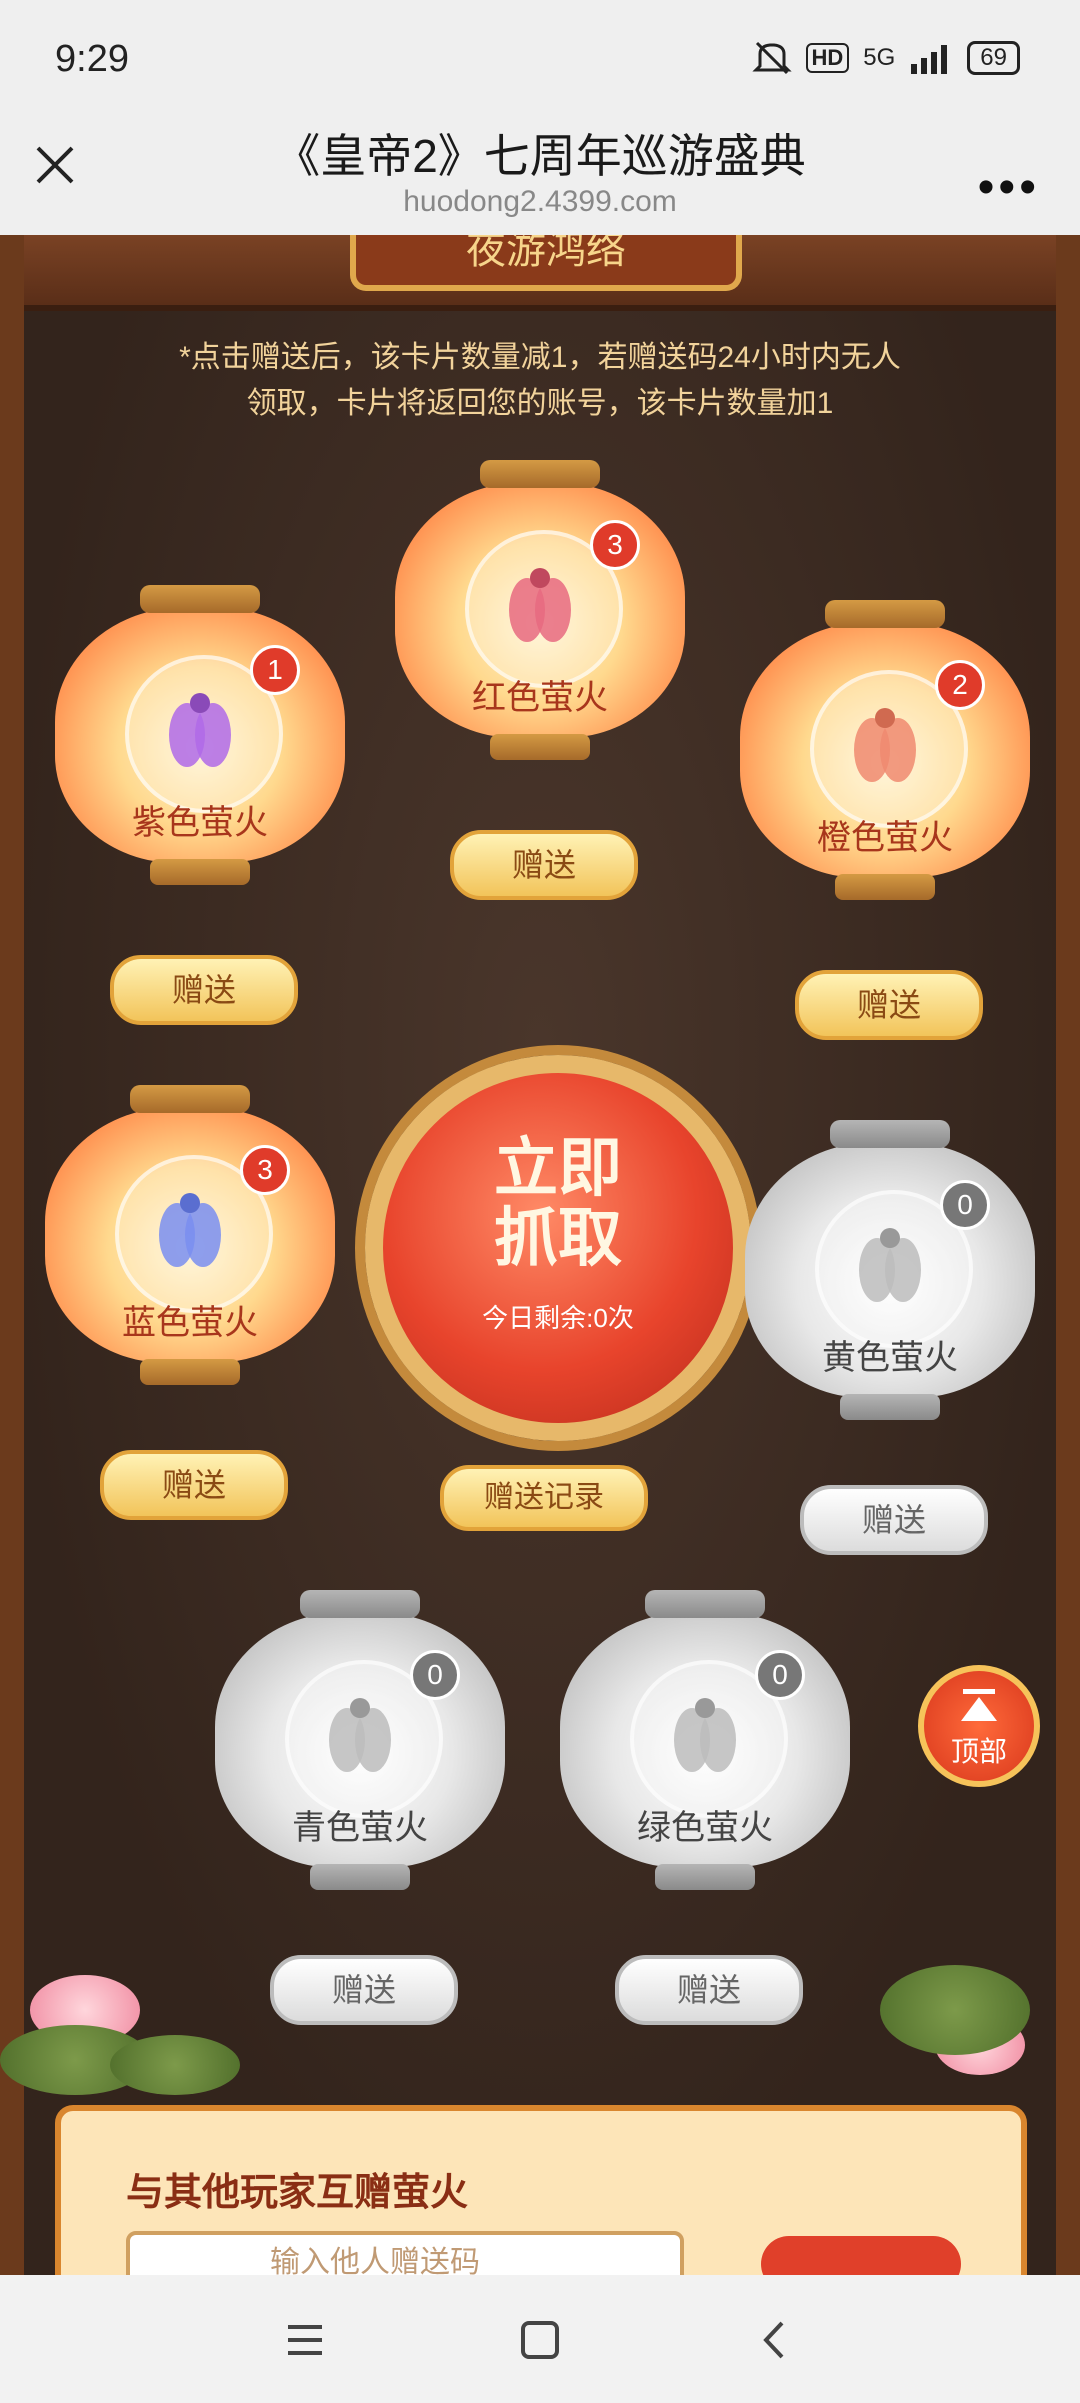 This screenshot has height=2403, width=1080. Describe the element at coordinates (879, 57) in the screenshot. I see `network-label: 5G` at that location.